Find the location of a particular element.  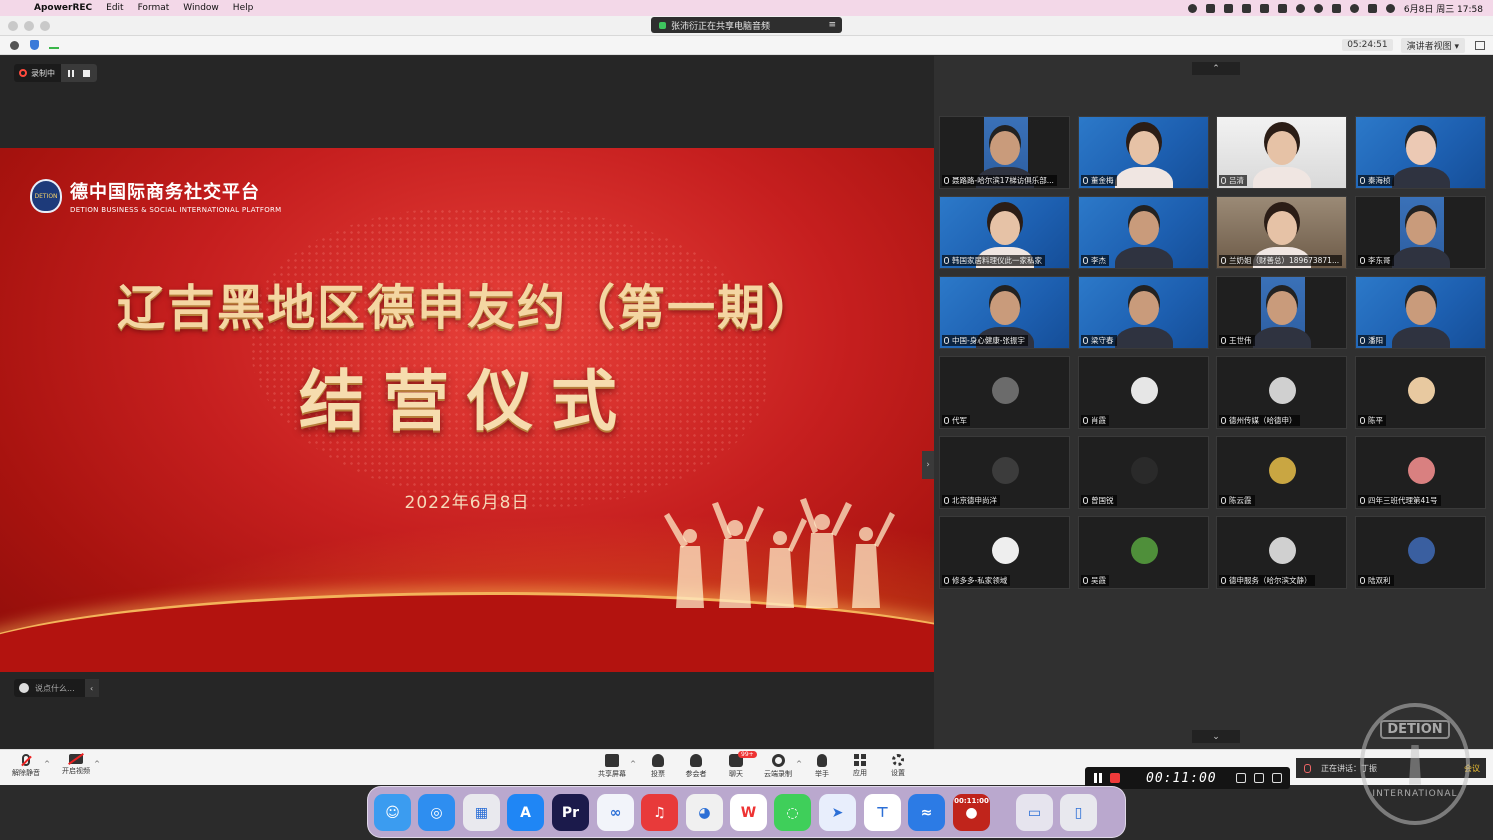

participants-button: 参会者 is located at coordinates (696, 766).